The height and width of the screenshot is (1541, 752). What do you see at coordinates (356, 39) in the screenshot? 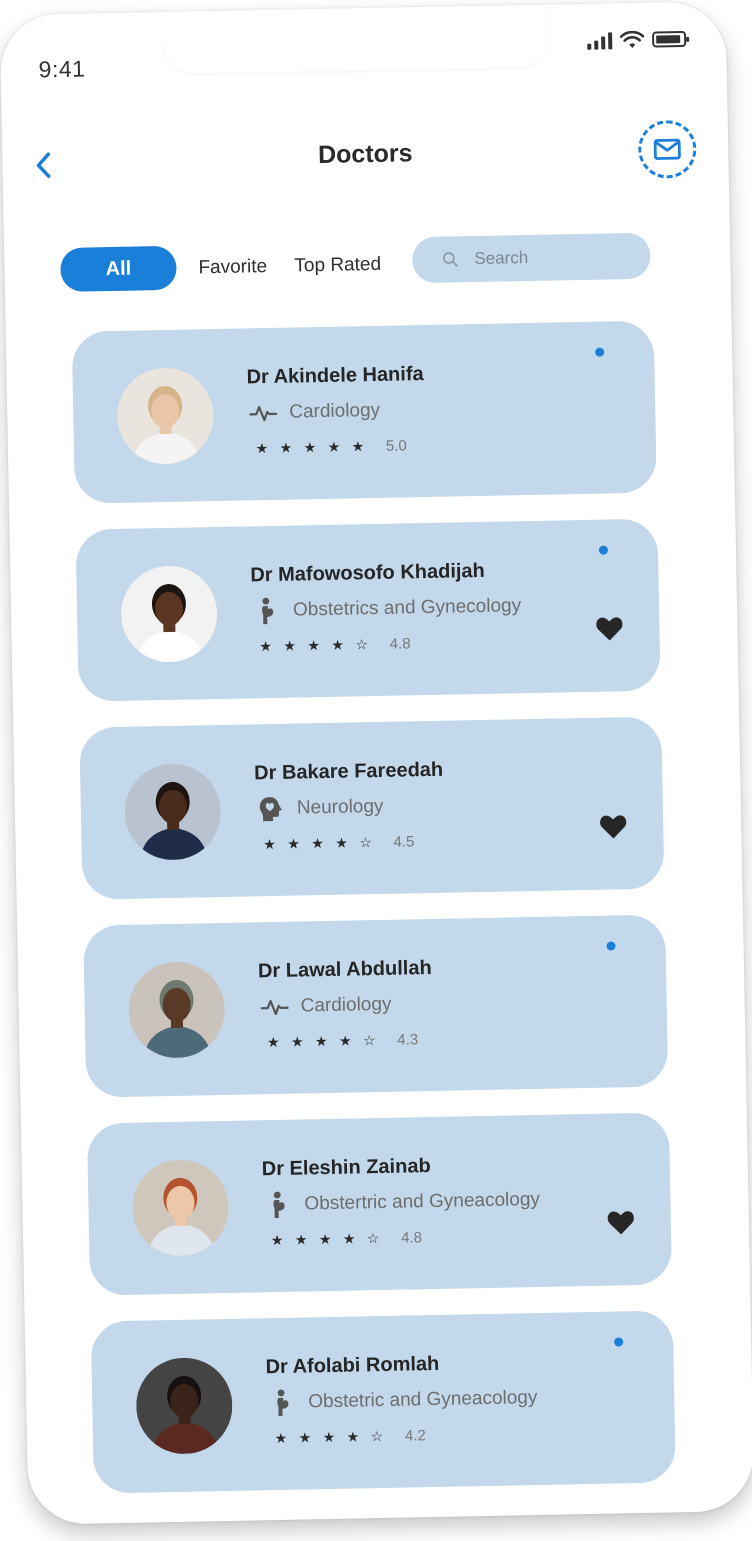
I see `notch` at bounding box center [356, 39].